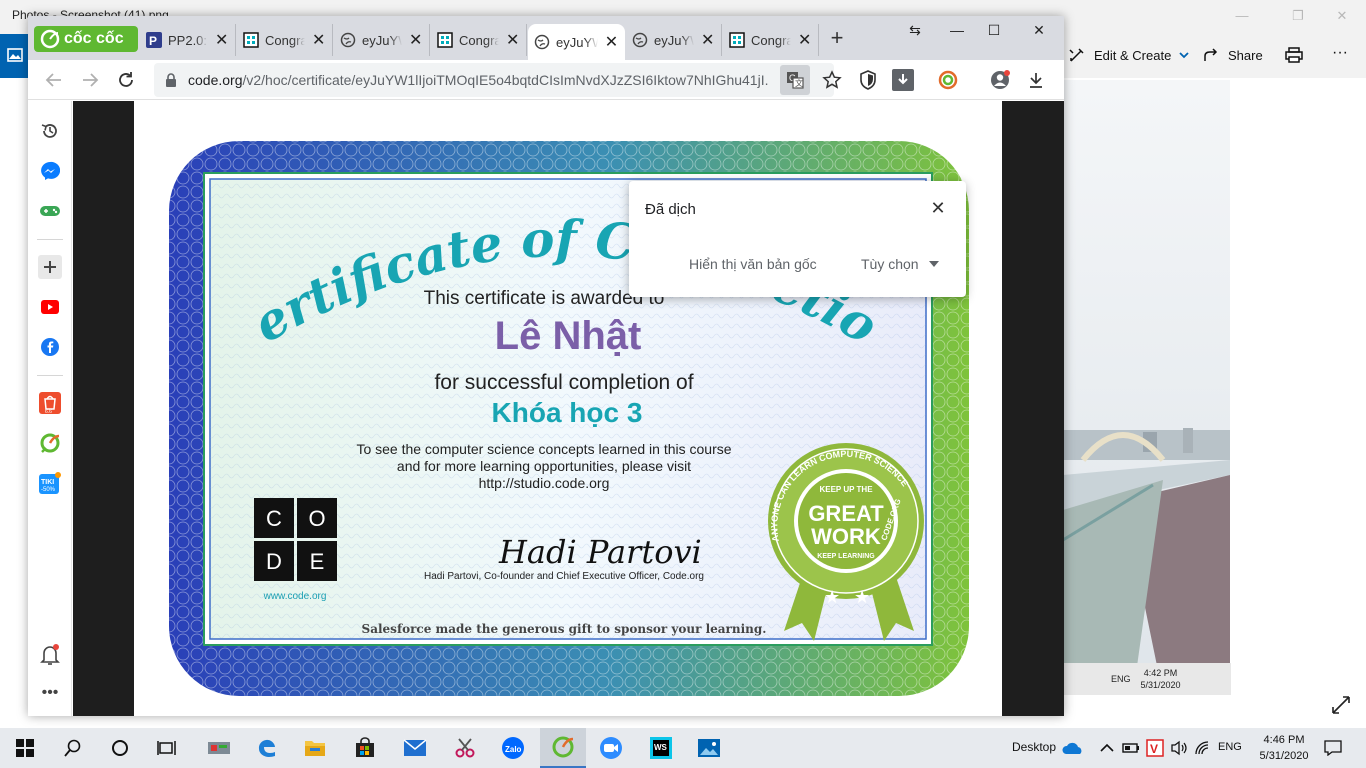 This screenshot has width=1366, height=768. Describe the element at coordinates (1242, 16) in the screenshot. I see `photos-minimize-button: —` at that location.